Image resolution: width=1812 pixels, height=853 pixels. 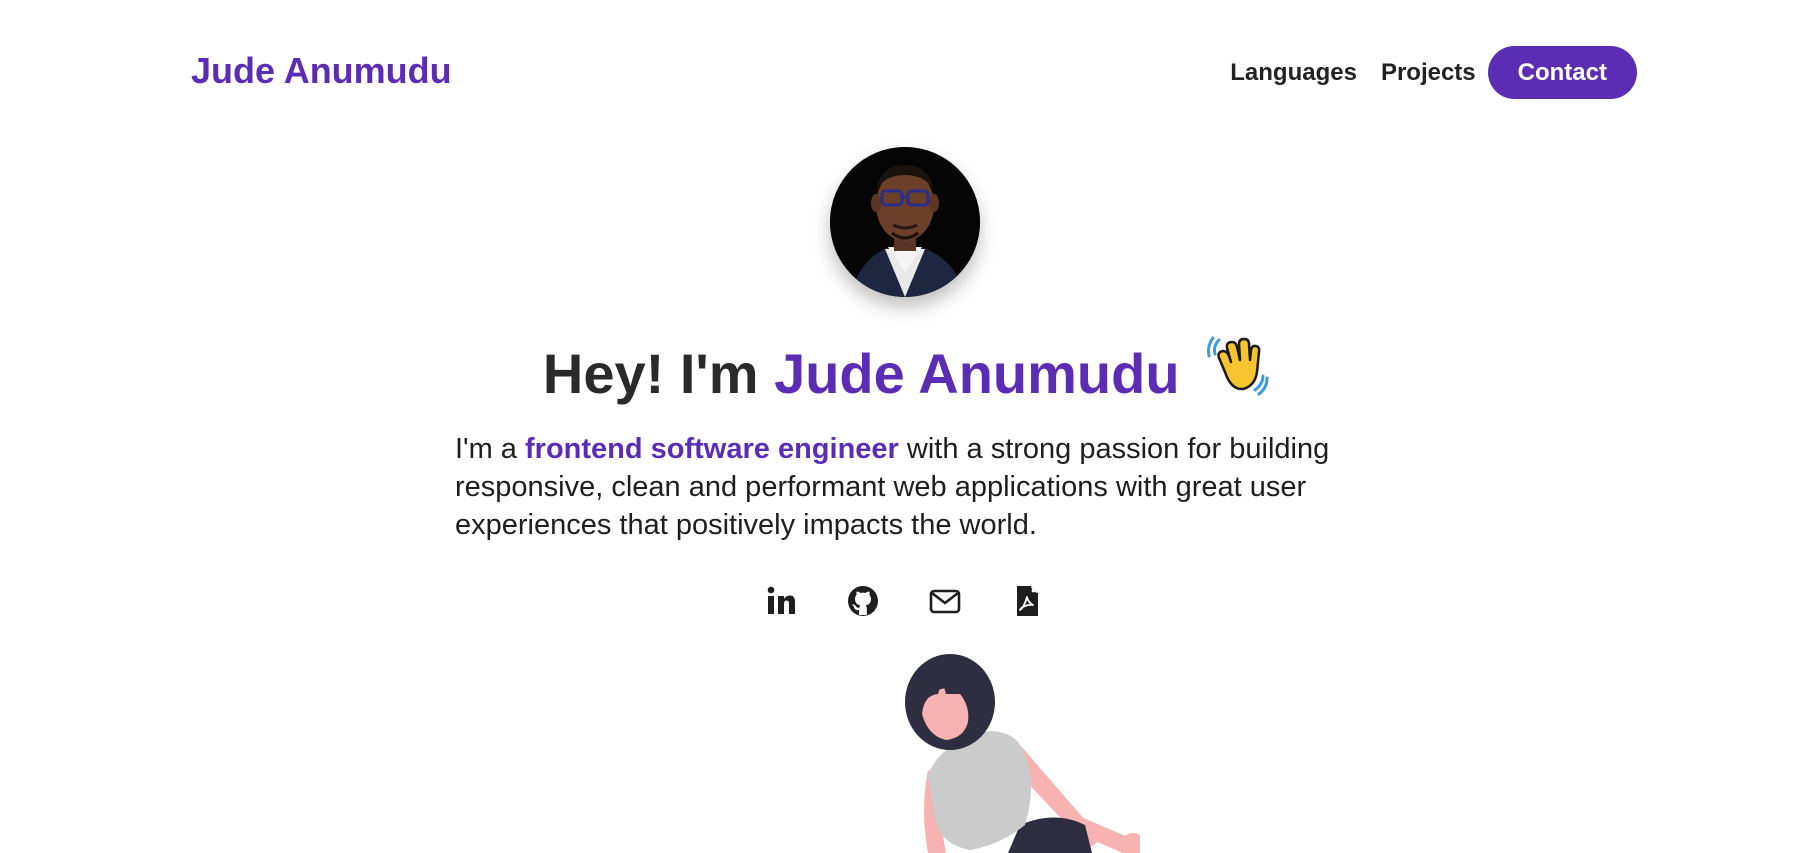 What do you see at coordinates (863, 601) in the screenshot?
I see `github-icon` at bounding box center [863, 601].